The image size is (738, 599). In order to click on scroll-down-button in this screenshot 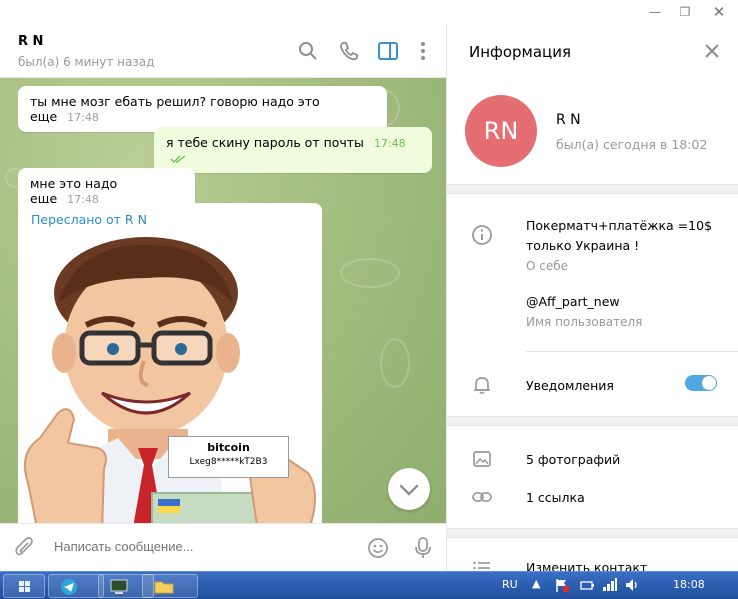, I will do `click(409, 489)`.